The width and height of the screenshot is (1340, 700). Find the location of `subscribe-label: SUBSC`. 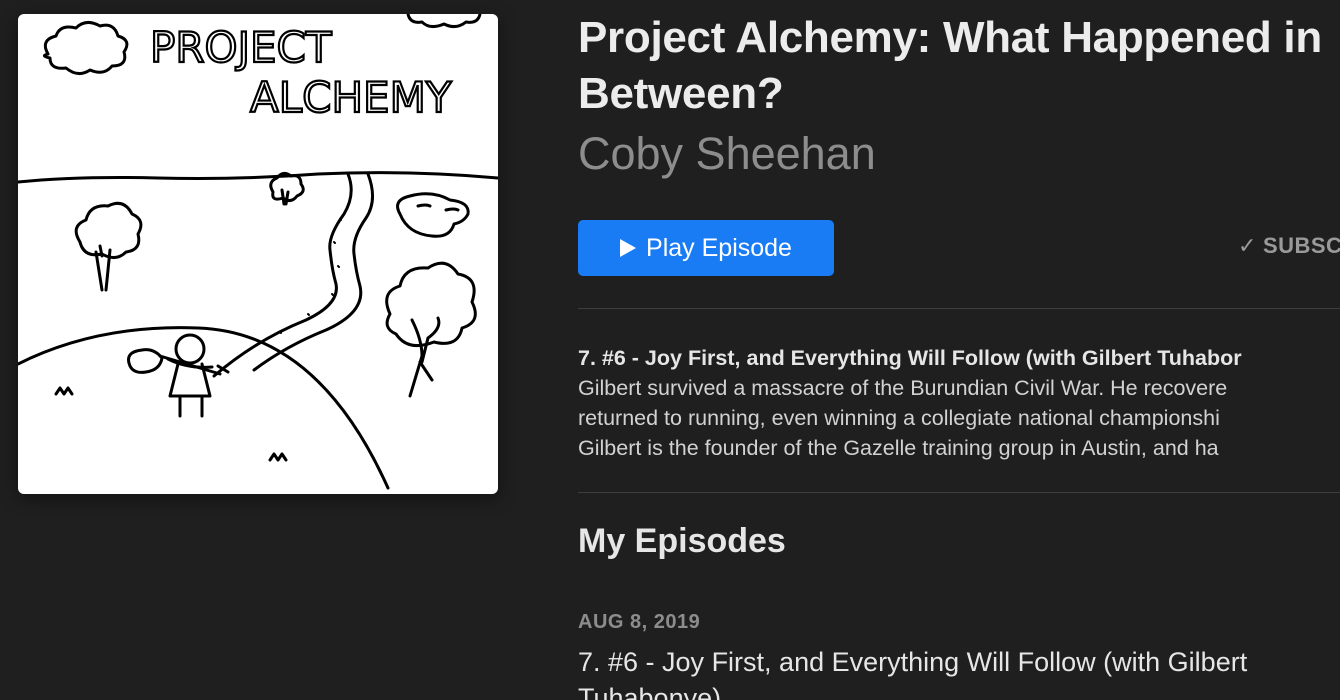

subscribe-label: SUBSC is located at coordinates (1301, 245).